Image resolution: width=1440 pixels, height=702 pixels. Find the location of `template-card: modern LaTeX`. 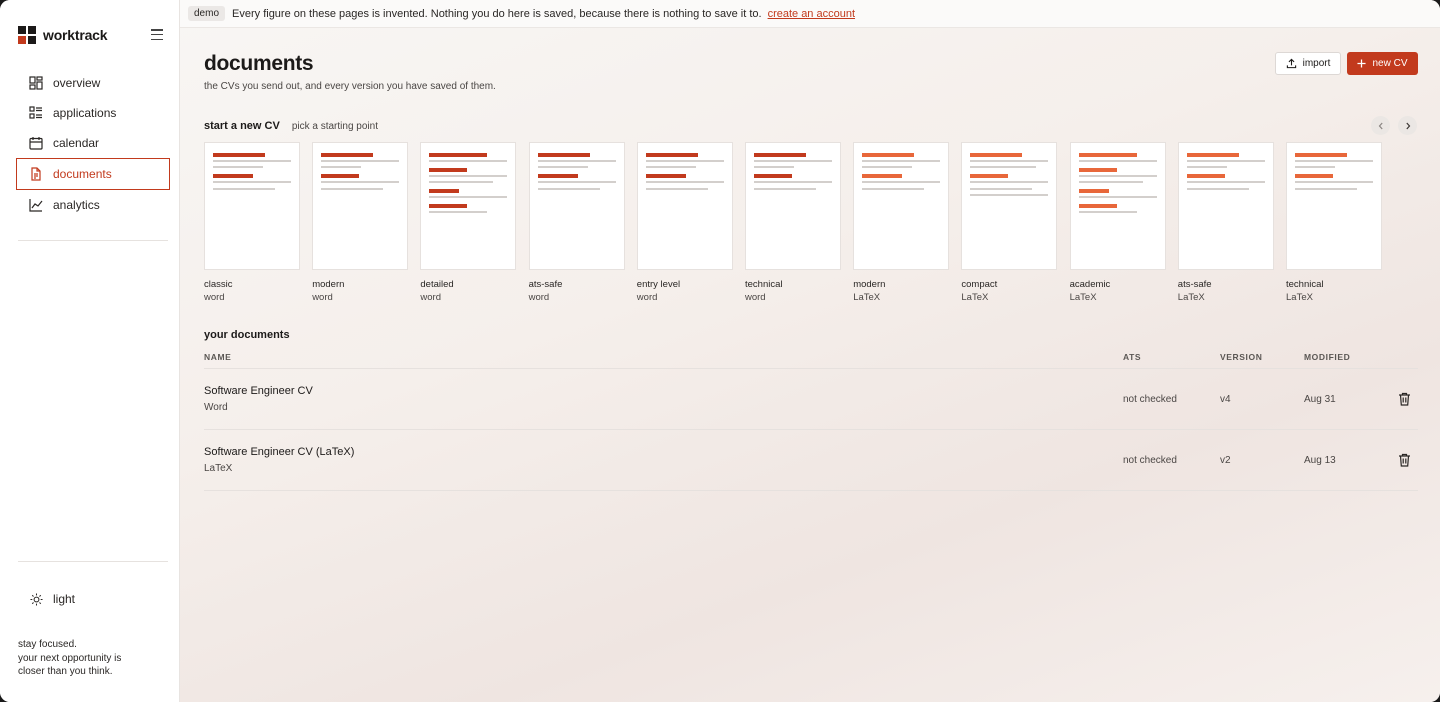

template-card: modern LaTeX is located at coordinates (901, 222).